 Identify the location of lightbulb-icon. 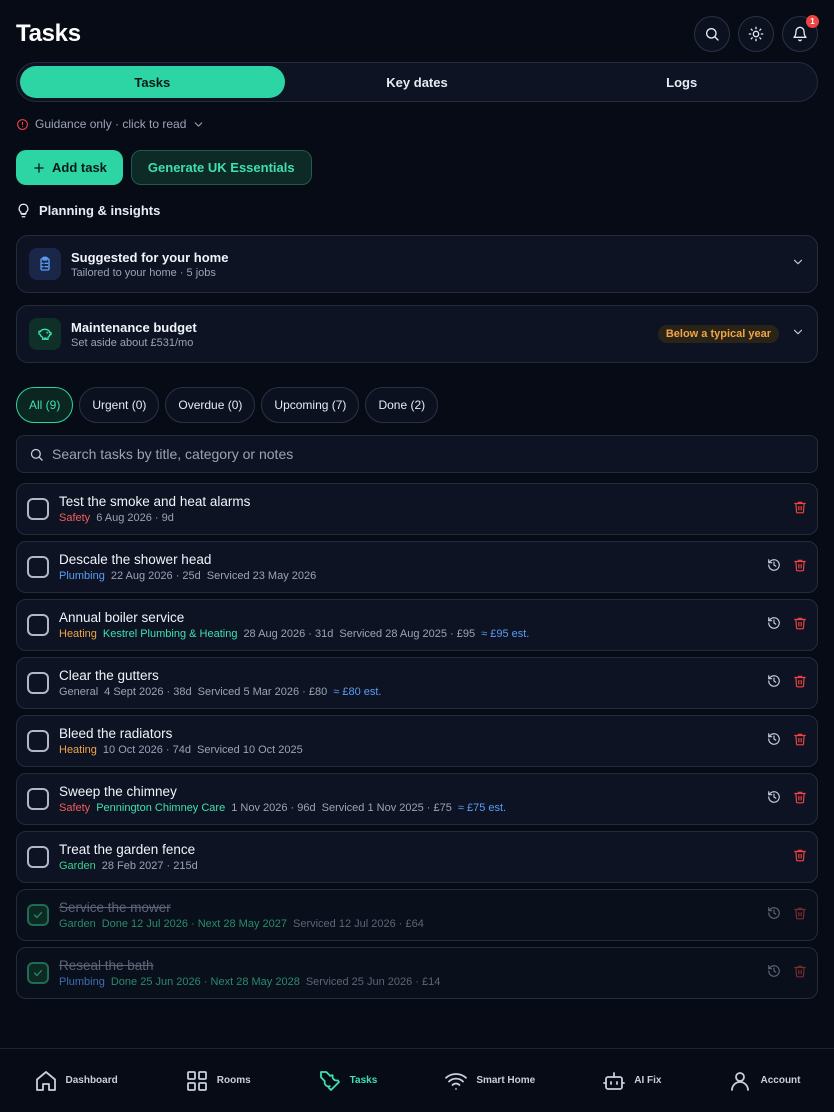
(23, 210).